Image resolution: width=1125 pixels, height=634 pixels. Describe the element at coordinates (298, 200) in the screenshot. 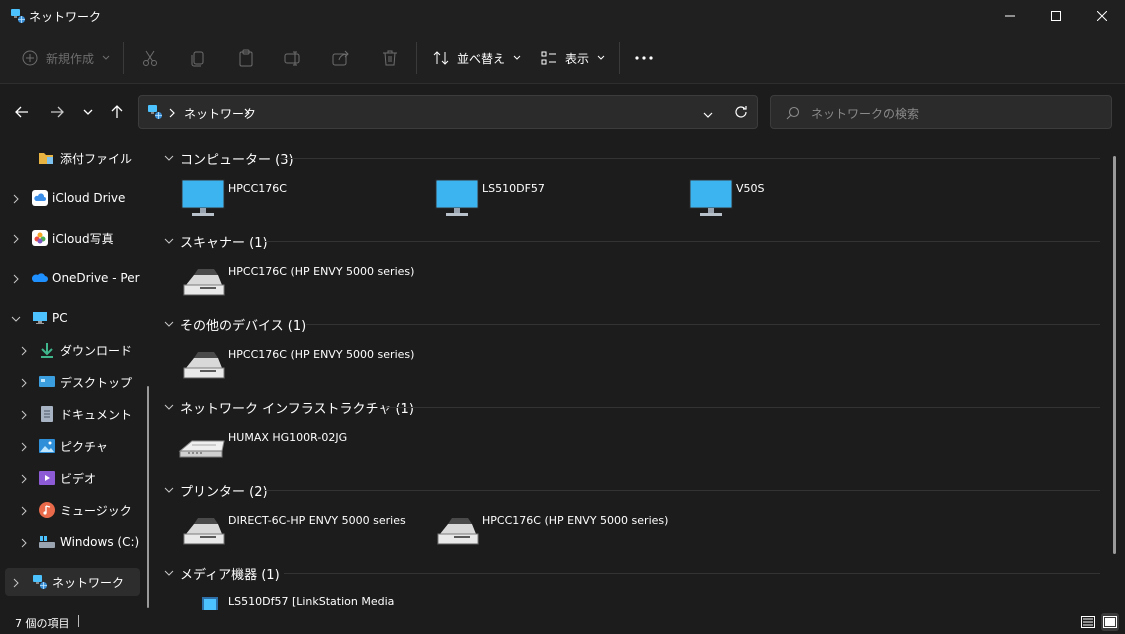

I see `network-item-computer: HPCC176C` at that location.